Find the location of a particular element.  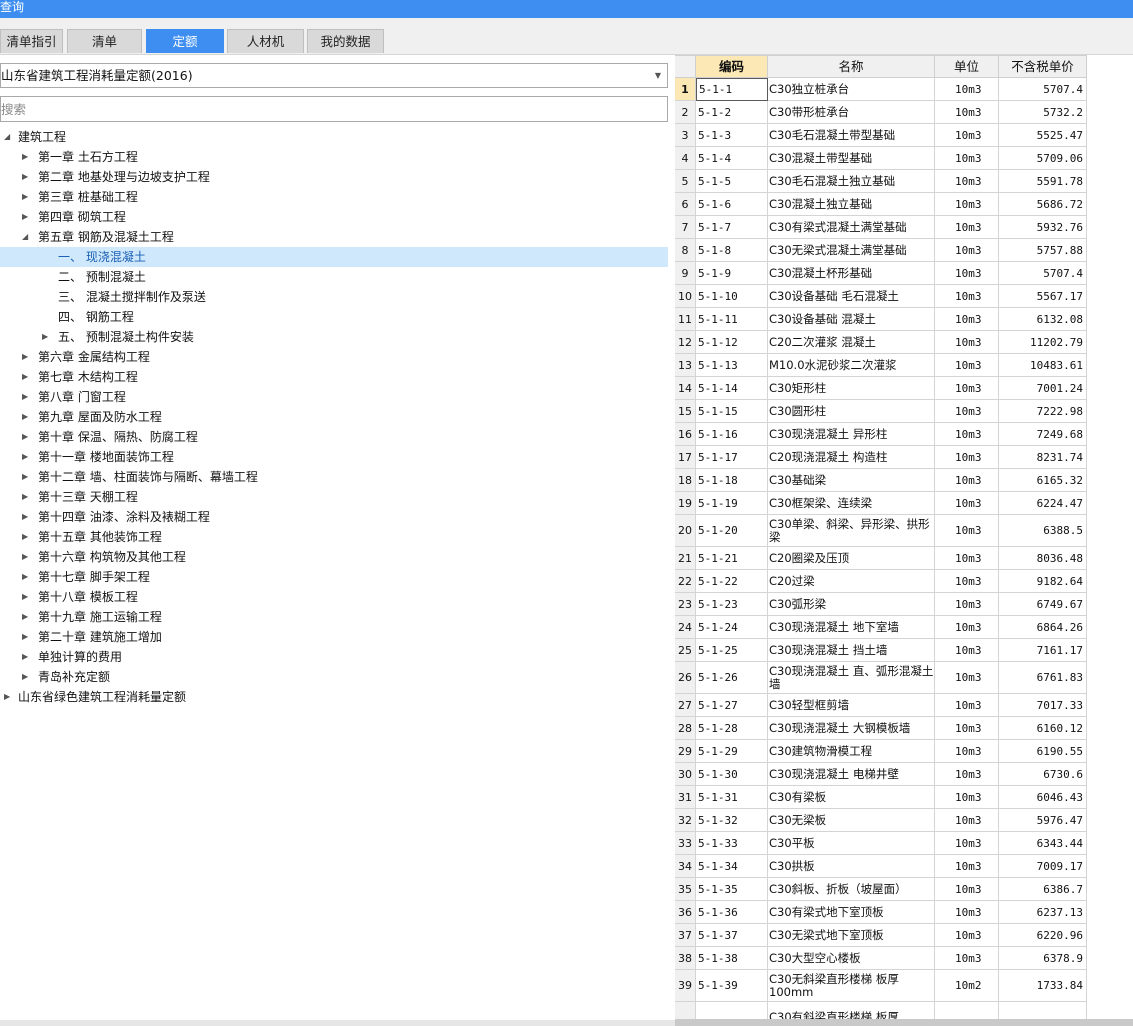

table-row: 30 5-1-30 C30现浇混凝土 电梯井壁 10m3 6730.6 is located at coordinates (904, 774).